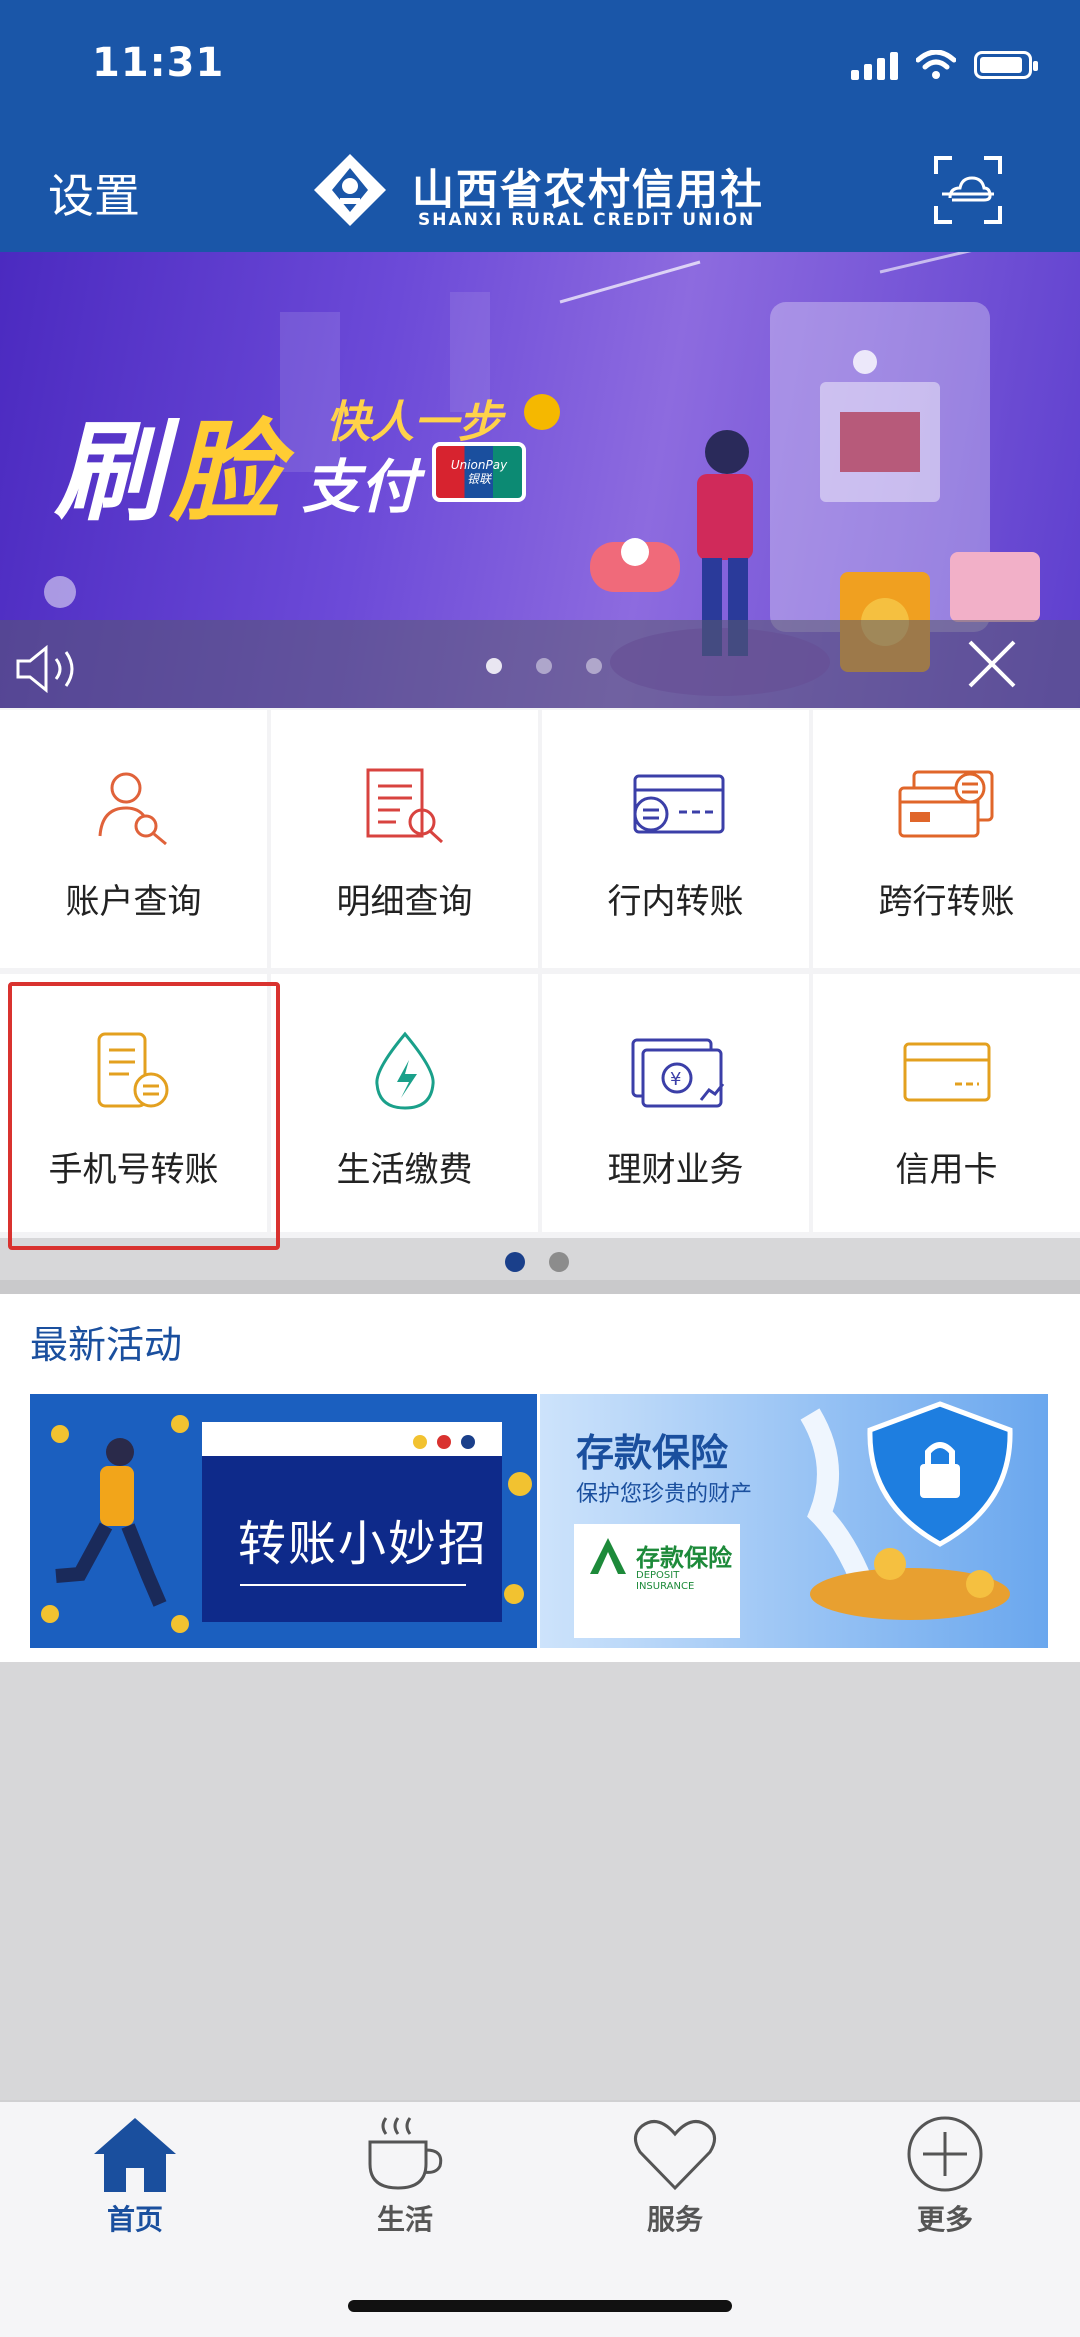  What do you see at coordinates (115, 1524) in the screenshot?
I see `runner-illustration` at bounding box center [115, 1524].